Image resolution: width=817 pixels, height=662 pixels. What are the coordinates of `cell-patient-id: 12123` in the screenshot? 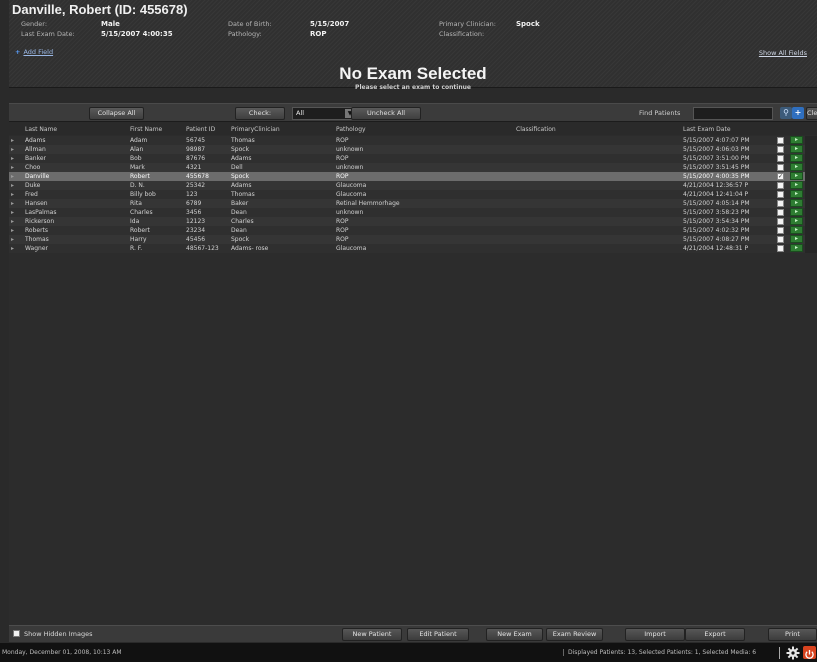 It's located at (196, 221).